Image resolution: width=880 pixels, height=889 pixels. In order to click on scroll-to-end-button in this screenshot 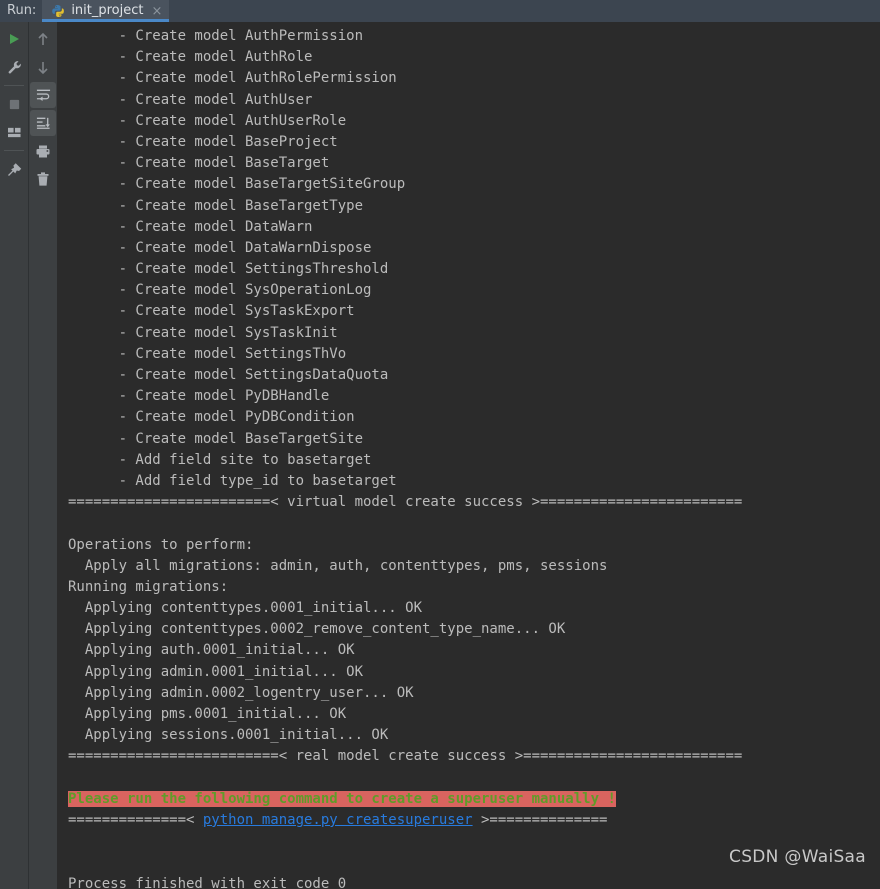, I will do `click(43, 123)`.